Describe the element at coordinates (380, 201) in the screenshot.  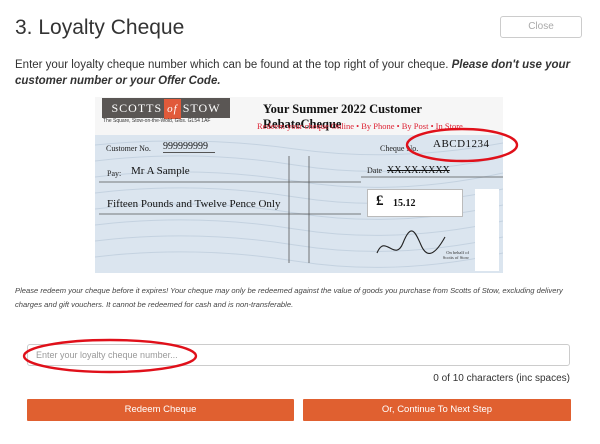
I see `pound-sign: £` at that location.